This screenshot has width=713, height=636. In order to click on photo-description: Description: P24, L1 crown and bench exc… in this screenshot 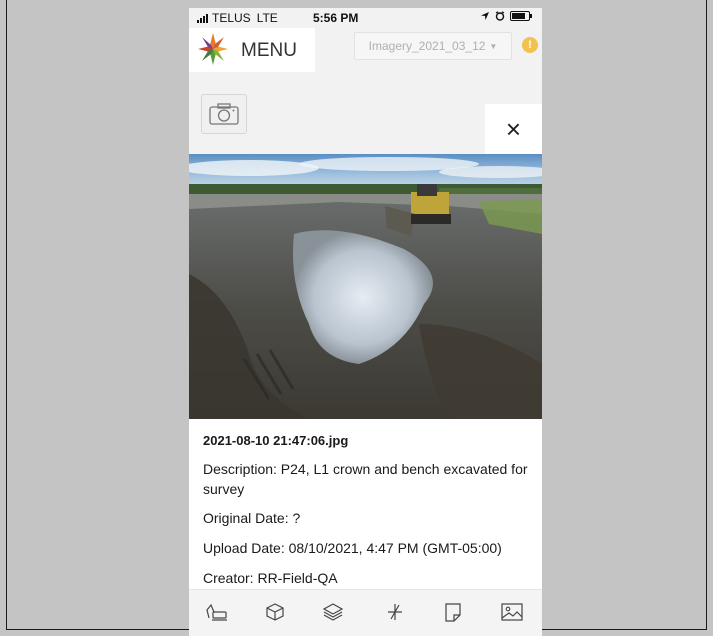, I will do `click(365, 479)`.